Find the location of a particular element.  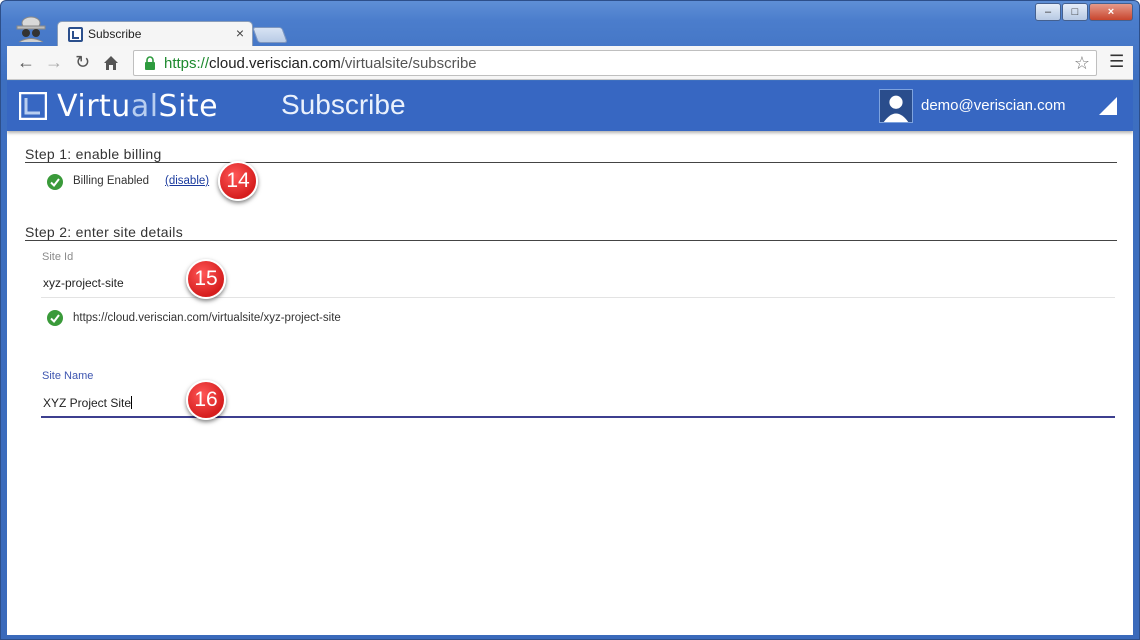

window-controls: – □ × is located at coordinates (1084, 12).